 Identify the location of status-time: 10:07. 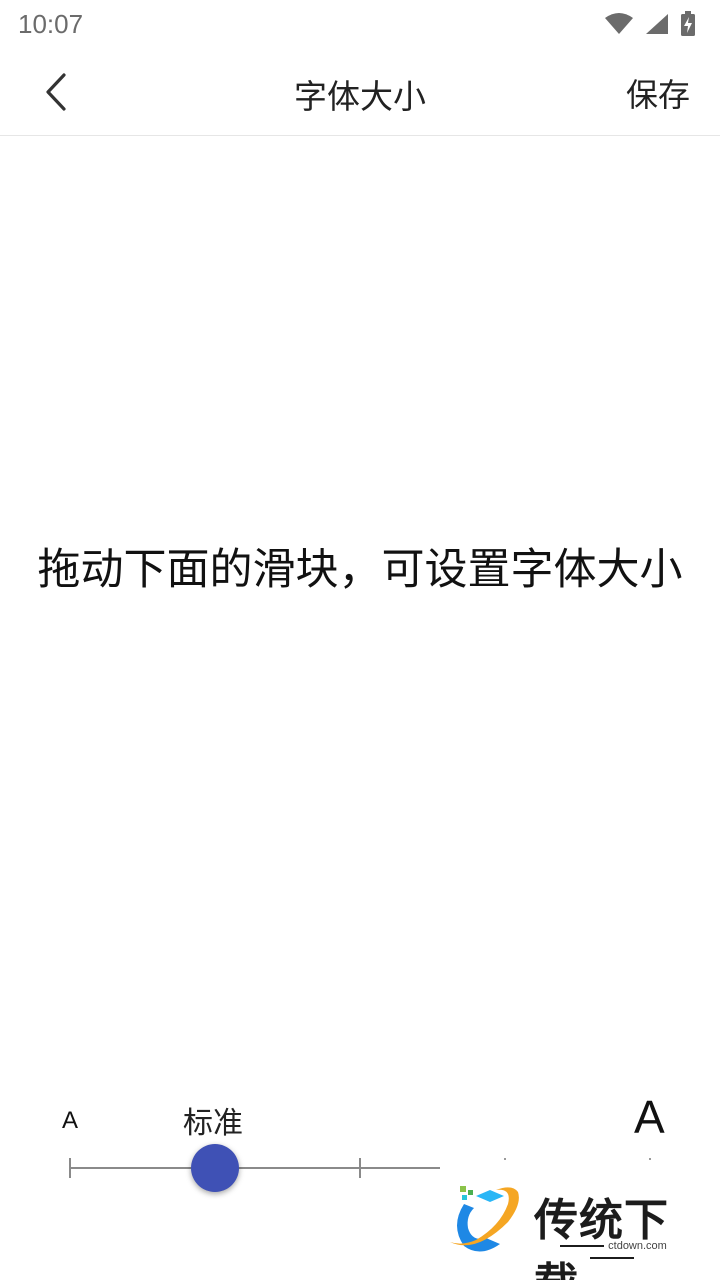
(51, 23).